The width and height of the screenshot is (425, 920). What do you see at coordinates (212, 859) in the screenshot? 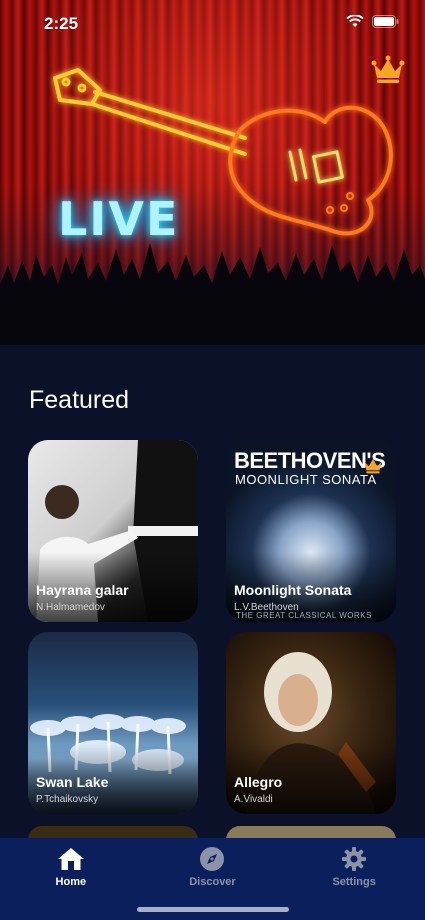
I see `compass-icon` at bounding box center [212, 859].